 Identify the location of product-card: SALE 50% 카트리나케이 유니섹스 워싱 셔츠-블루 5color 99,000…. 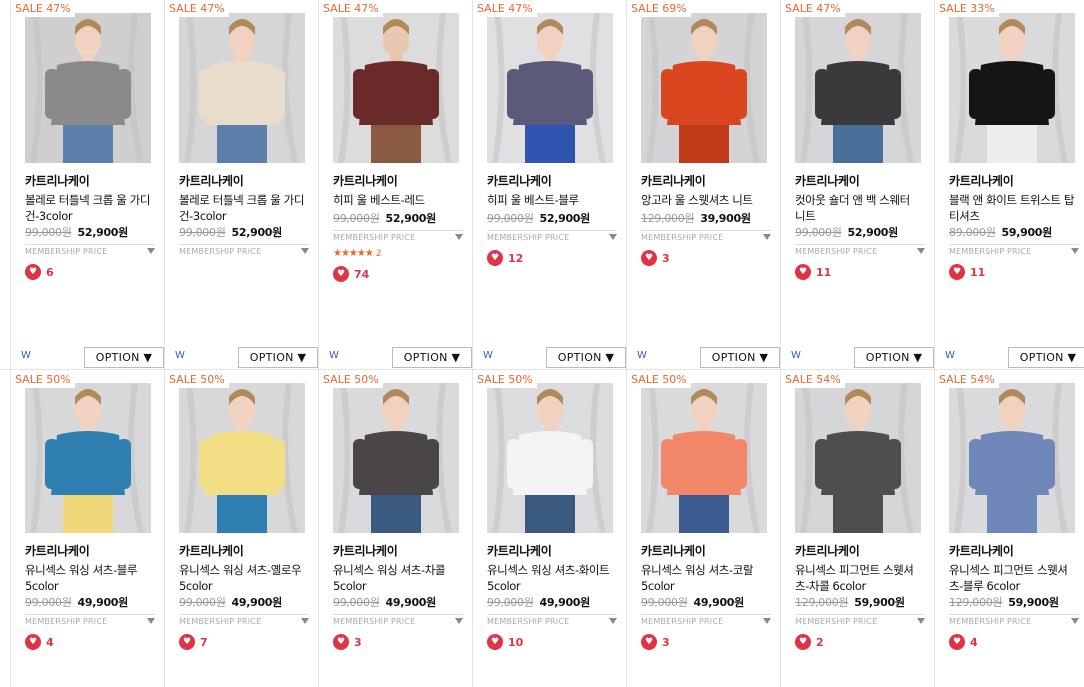
(87, 528).